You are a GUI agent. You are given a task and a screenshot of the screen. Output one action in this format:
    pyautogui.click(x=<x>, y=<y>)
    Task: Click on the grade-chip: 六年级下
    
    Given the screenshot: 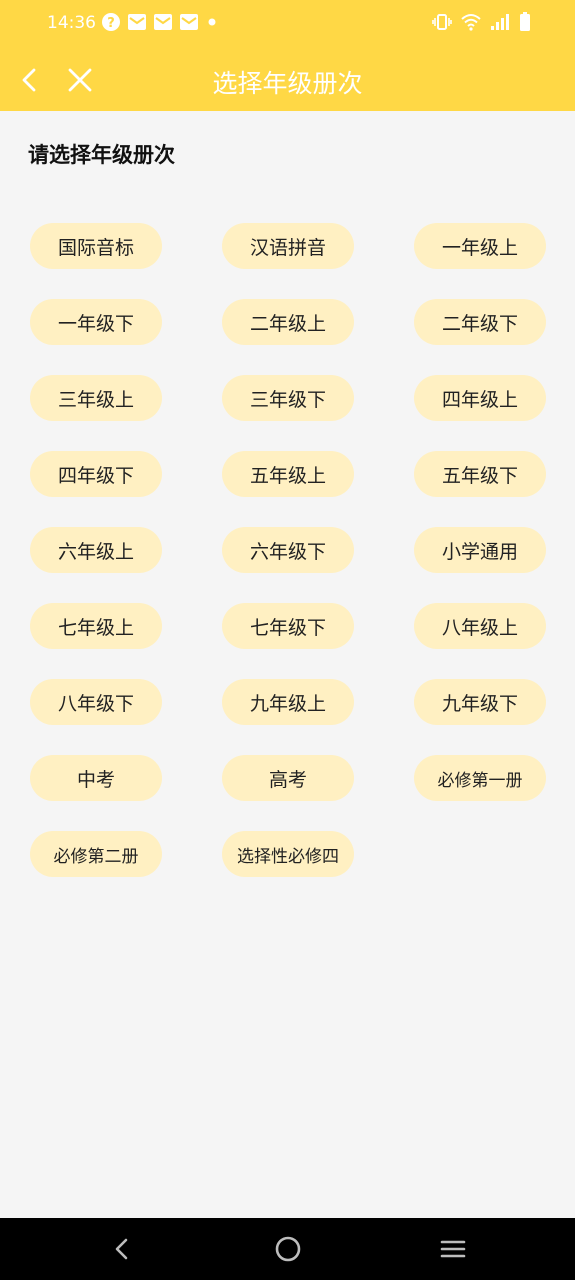 What is the action you would take?
    pyautogui.click(x=288, y=550)
    